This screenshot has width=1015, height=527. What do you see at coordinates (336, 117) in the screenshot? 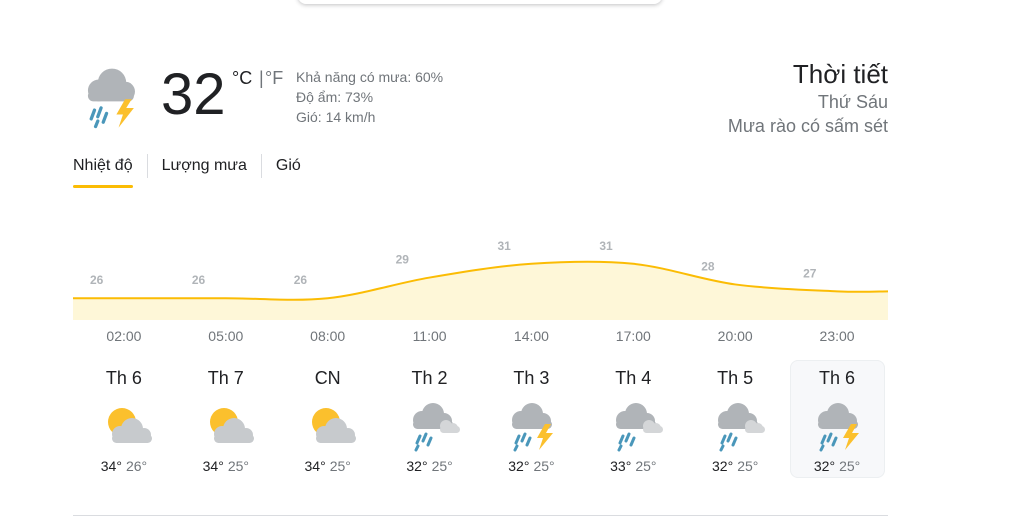
I see `wind-text: Gió: 14 km/h` at bounding box center [336, 117].